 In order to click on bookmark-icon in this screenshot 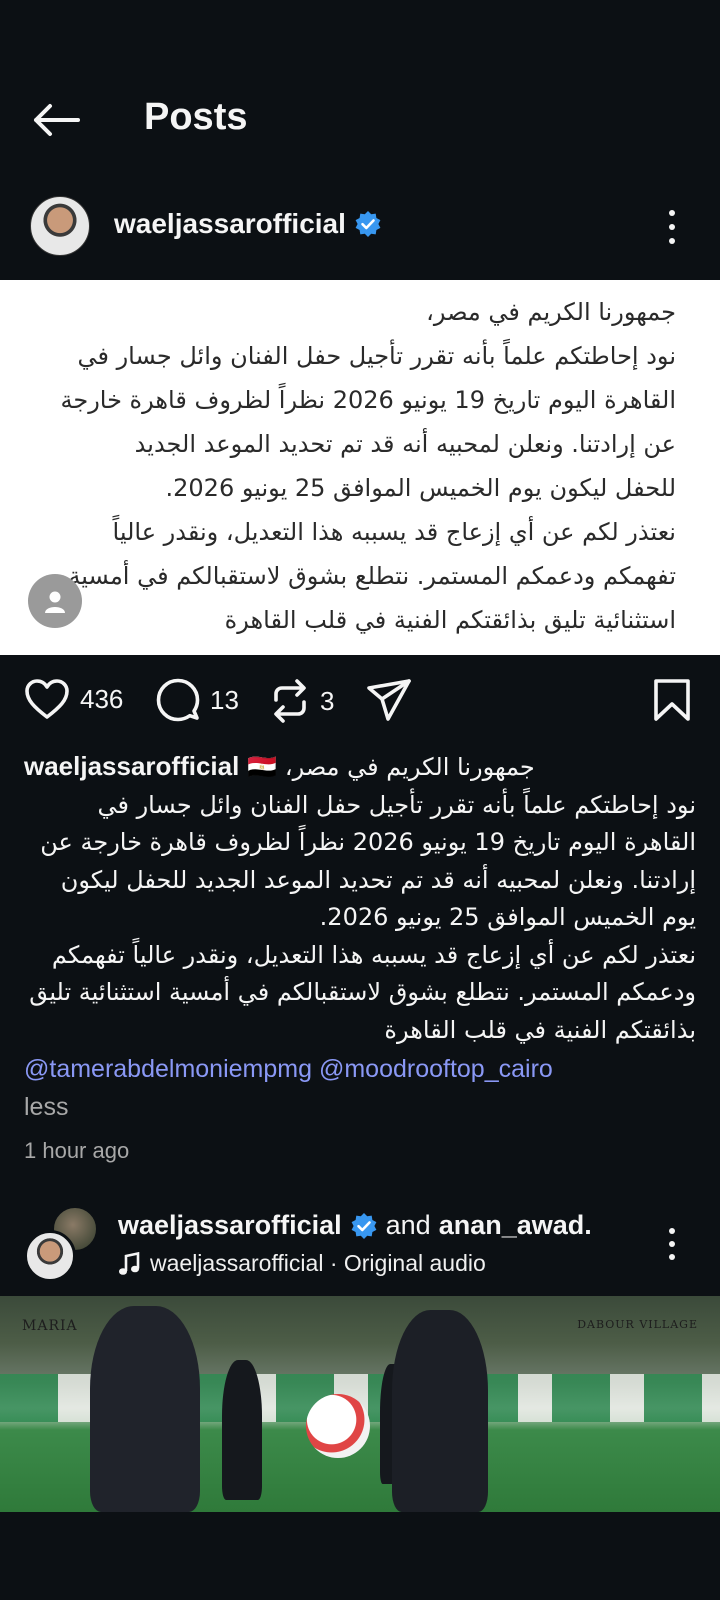, I will do `click(672, 700)`.